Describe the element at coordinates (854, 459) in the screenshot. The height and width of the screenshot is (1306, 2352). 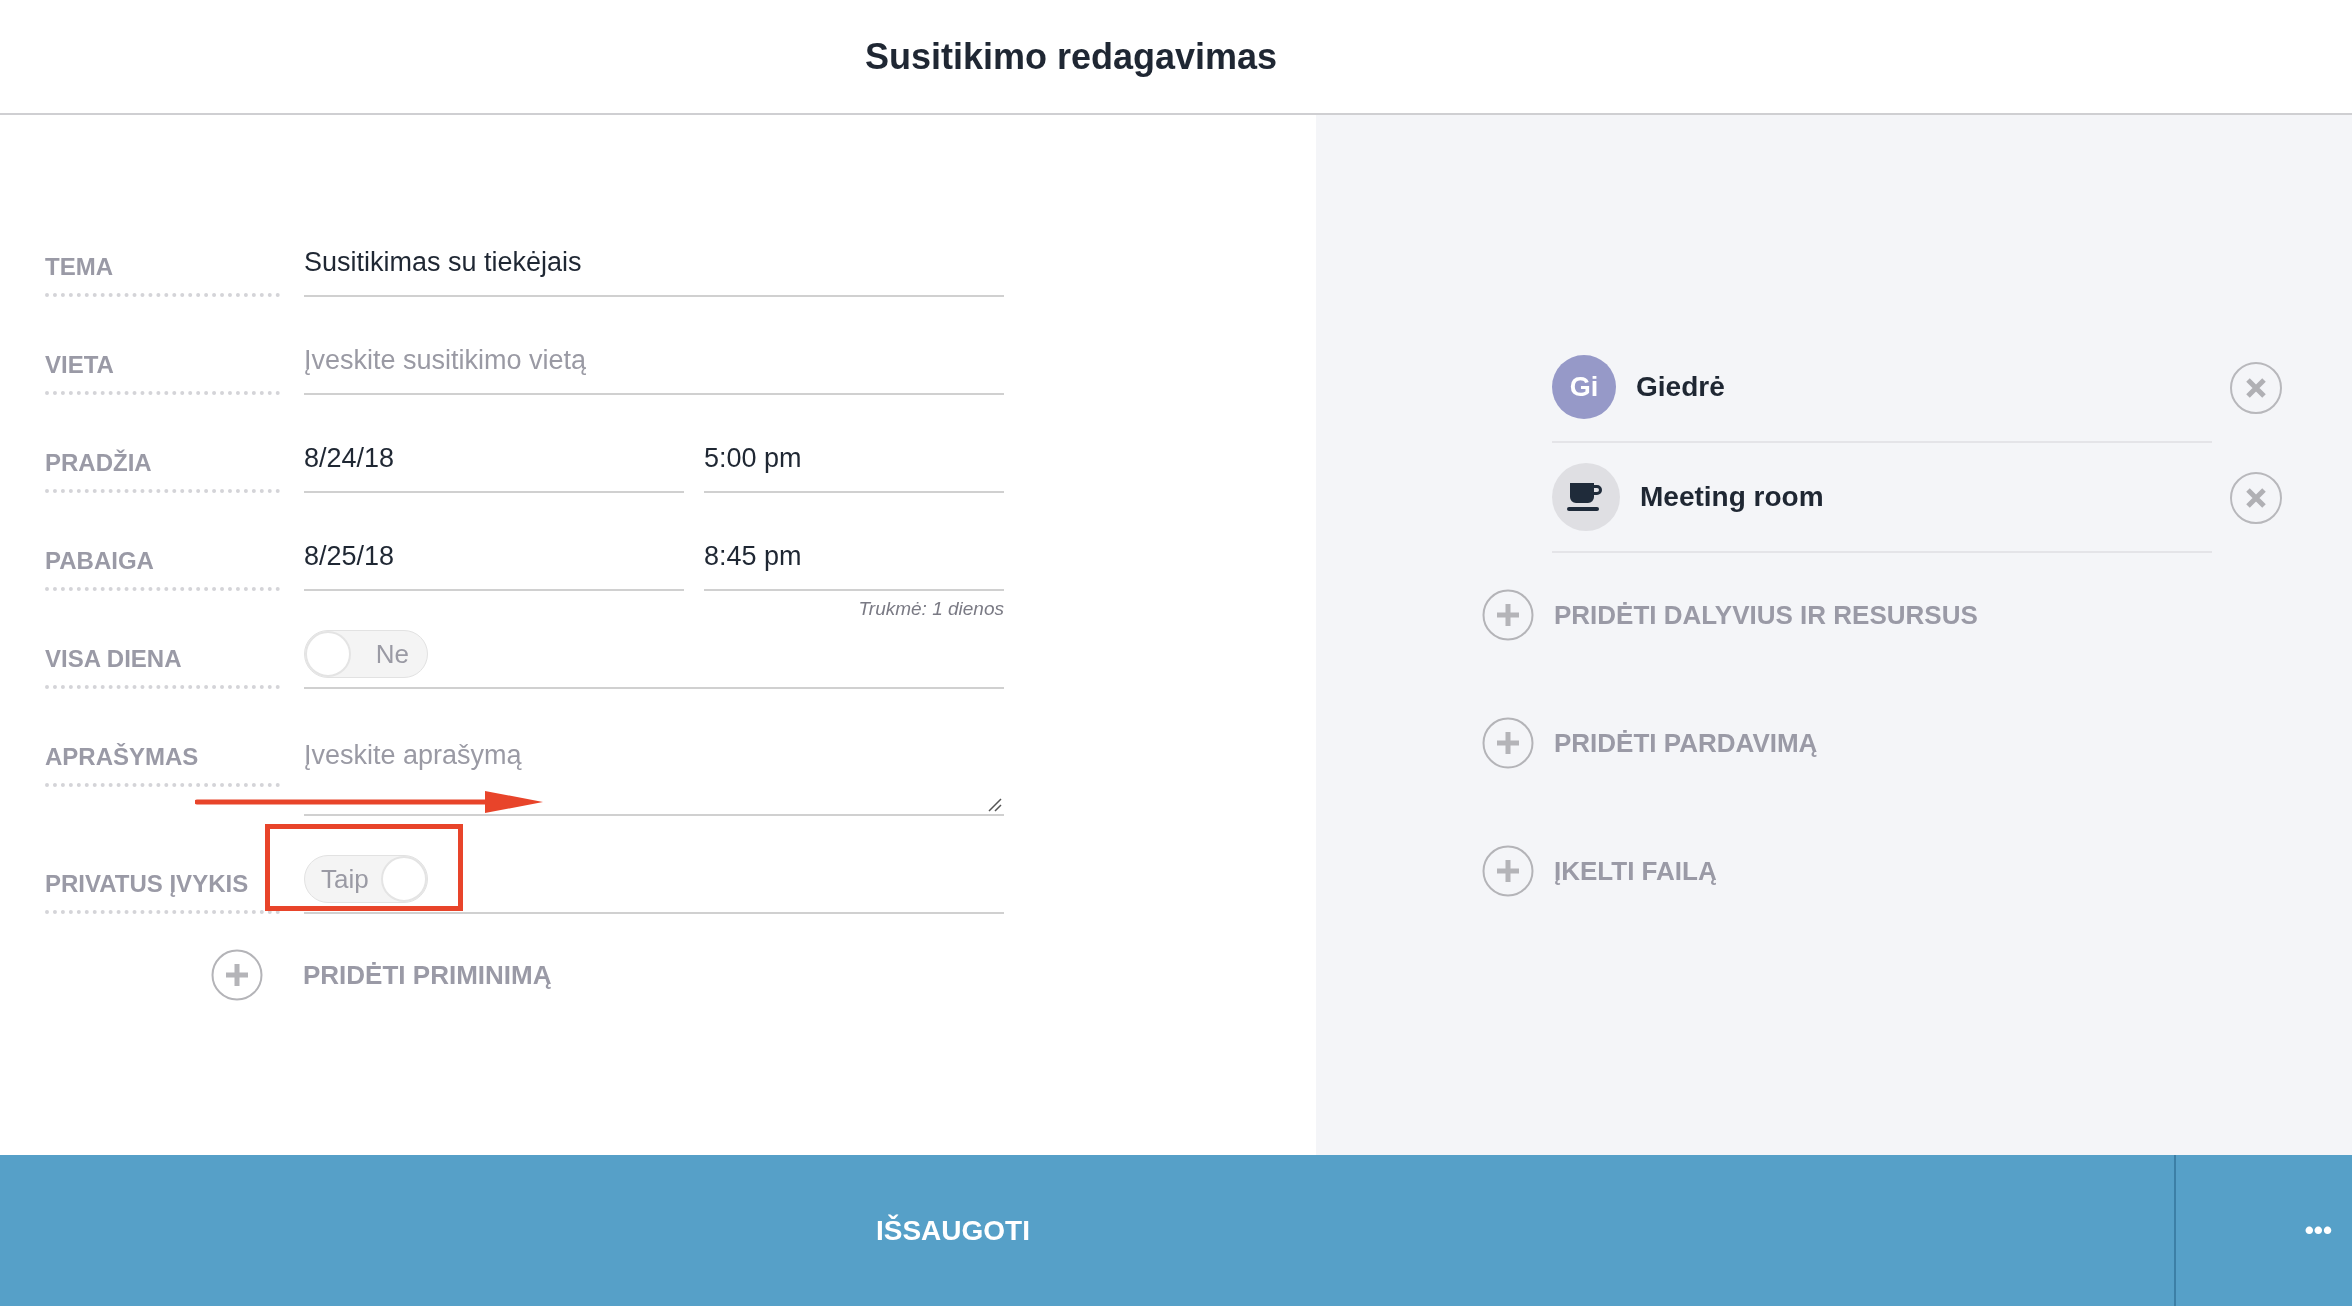
I see `time-field: 5:00 pm` at that location.